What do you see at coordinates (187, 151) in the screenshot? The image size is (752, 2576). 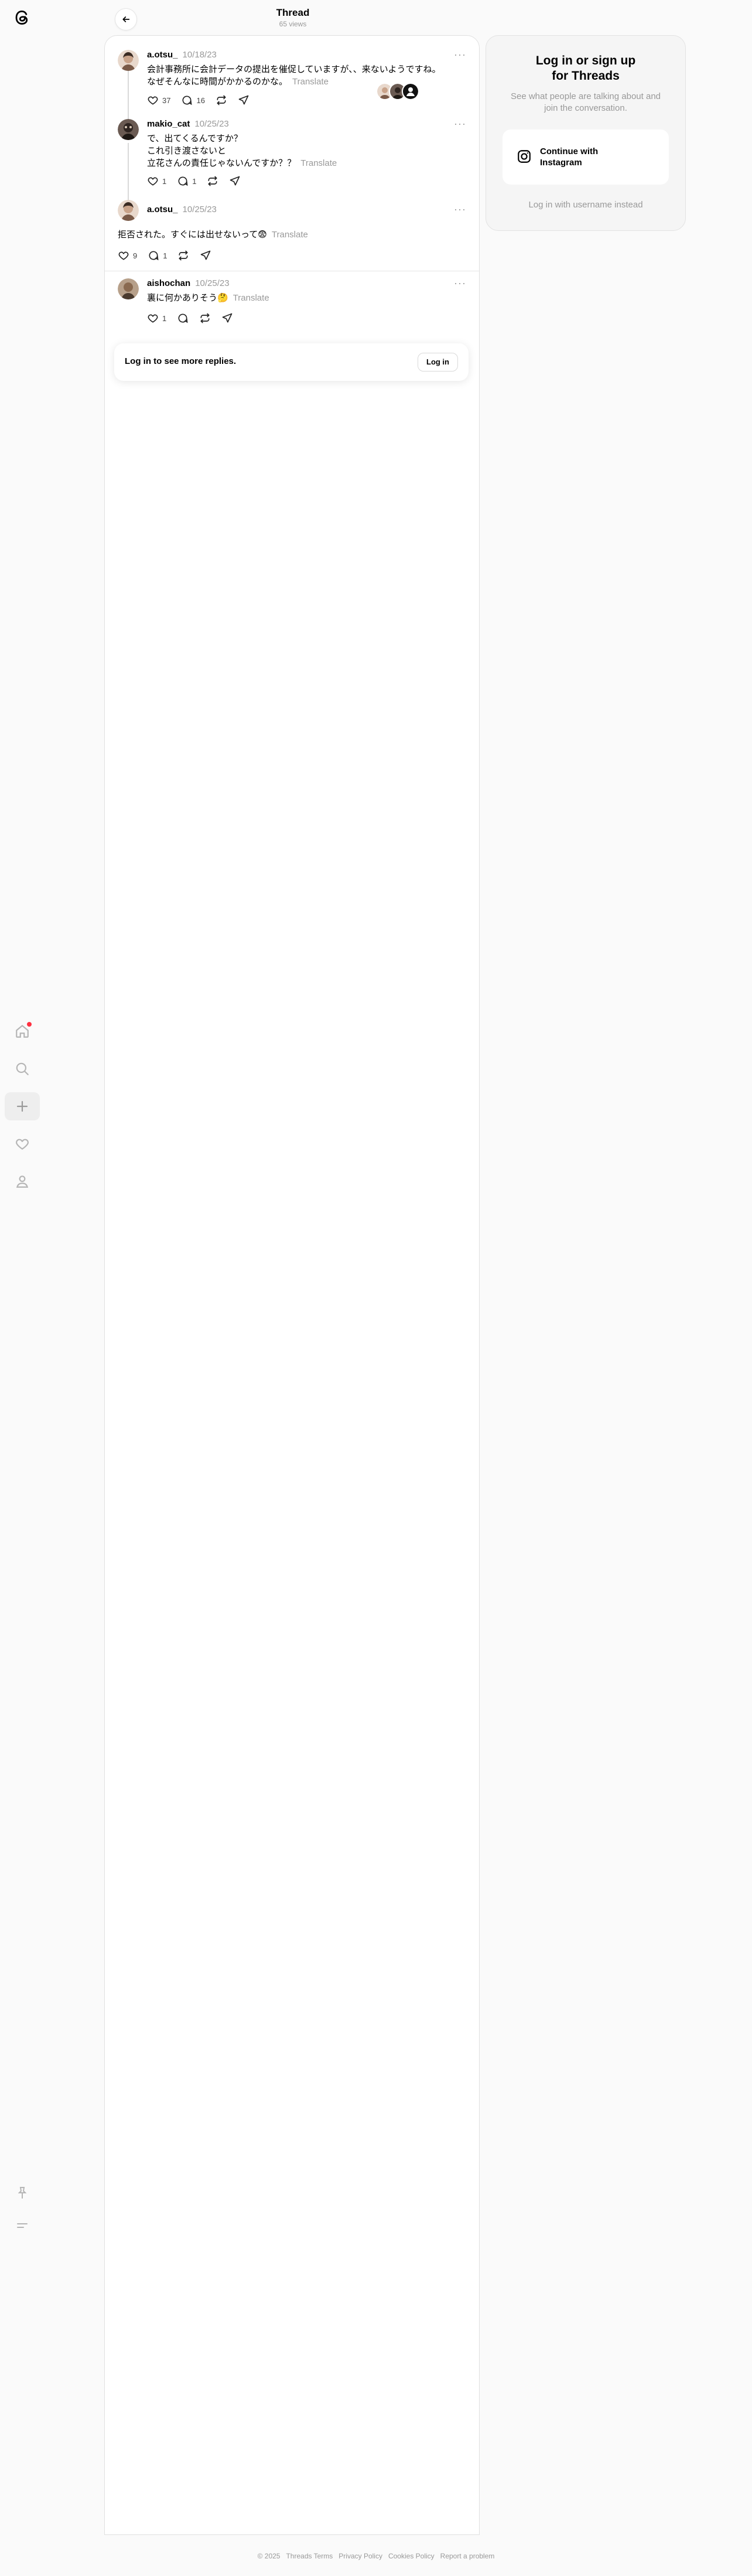 I see `post-line: これ引き渡さないと` at bounding box center [187, 151].